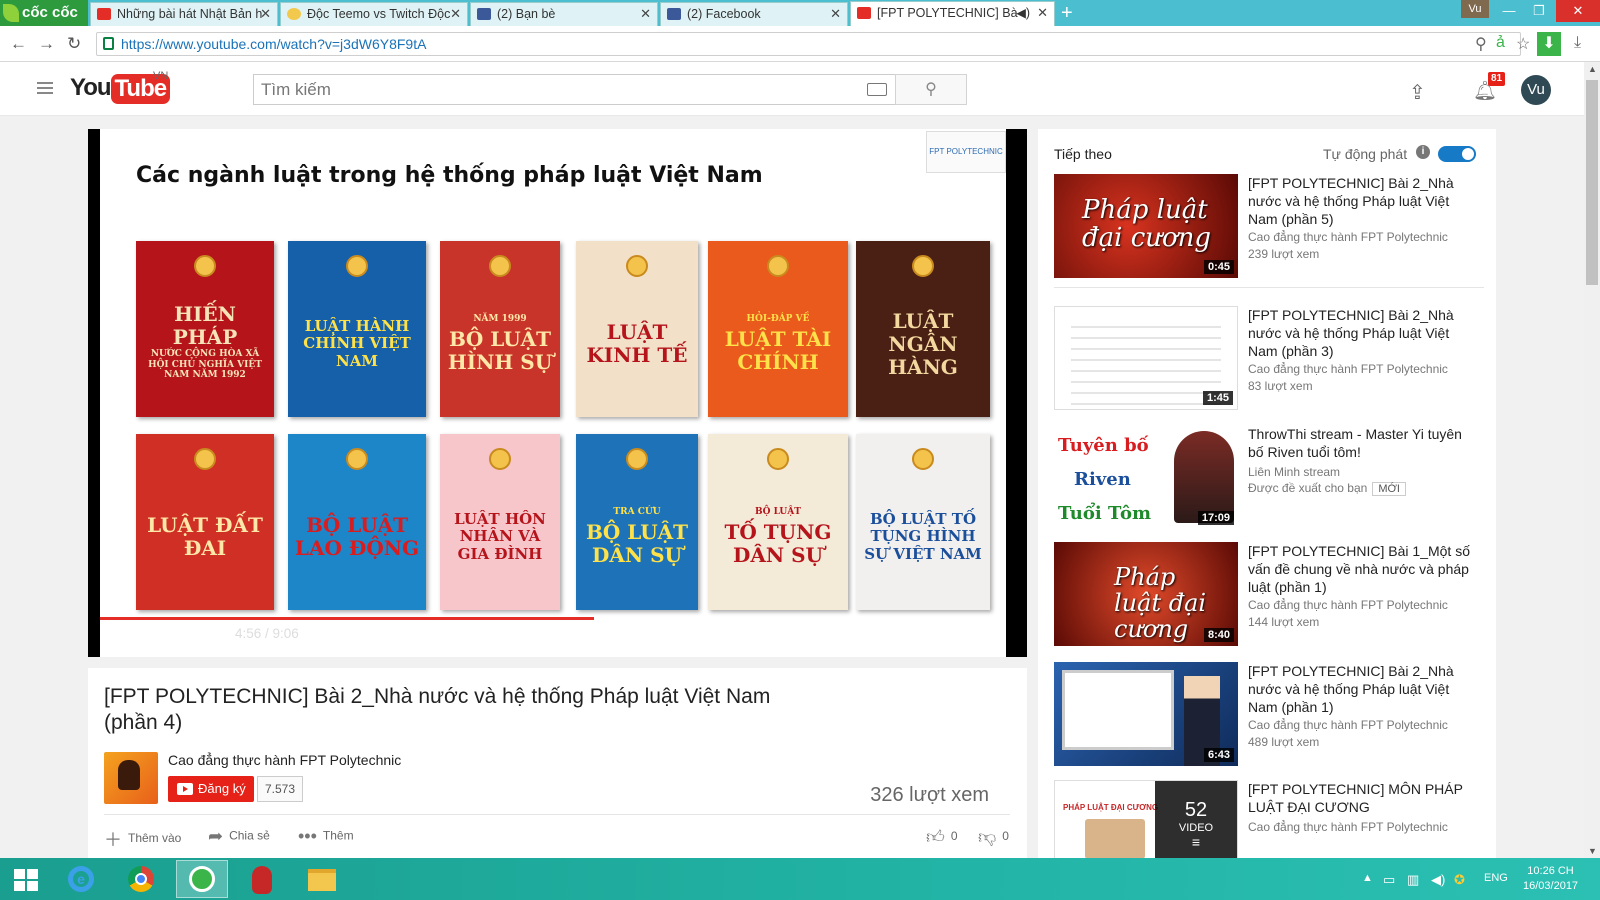 This screenshot has width=1600, height=900. What do you see at coordinates (877, 89) in the screenshot?
I see `keyboard-icon` at bounding box center [877, 89].